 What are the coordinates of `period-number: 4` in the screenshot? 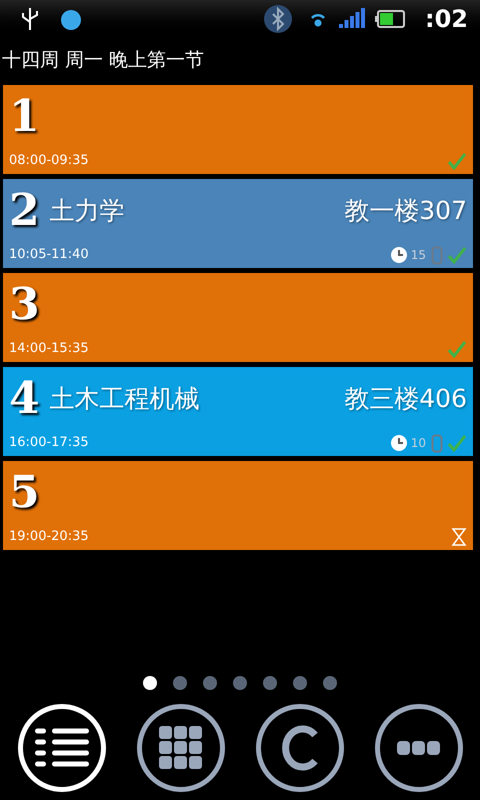 It's located at (24, 399).